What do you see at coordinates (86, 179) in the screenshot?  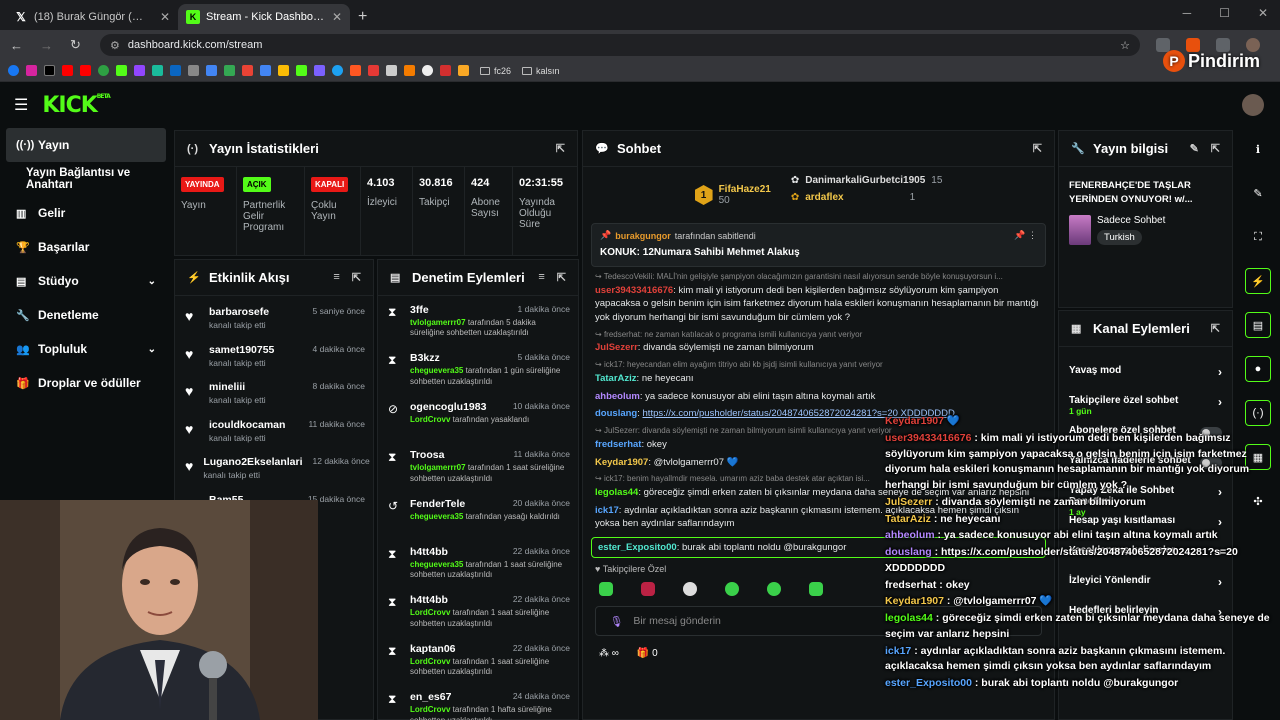 I see `sidebar-item-stream-key: Yayın Bağlantısı ve Anahtarı` at bounding box center [86, 179].